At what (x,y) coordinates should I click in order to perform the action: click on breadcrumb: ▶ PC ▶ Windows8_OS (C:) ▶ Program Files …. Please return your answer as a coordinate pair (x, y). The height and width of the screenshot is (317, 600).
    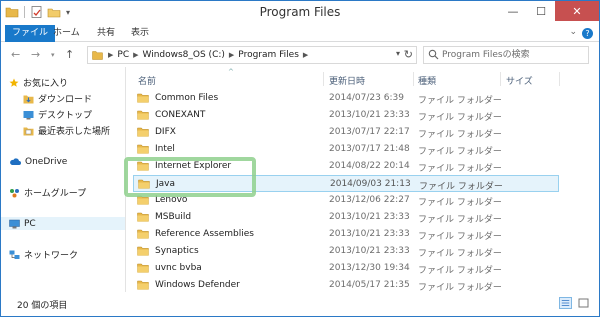
    Looking at the image, I should click on (208, 55).